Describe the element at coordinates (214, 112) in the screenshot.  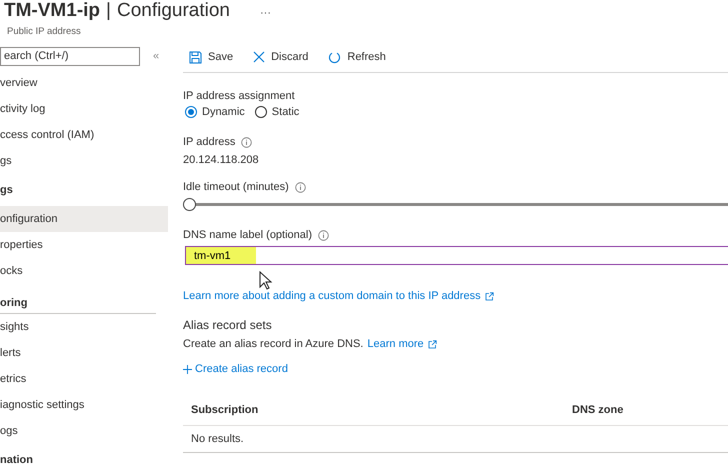
I see `radio-option: Dynamic` at that location.